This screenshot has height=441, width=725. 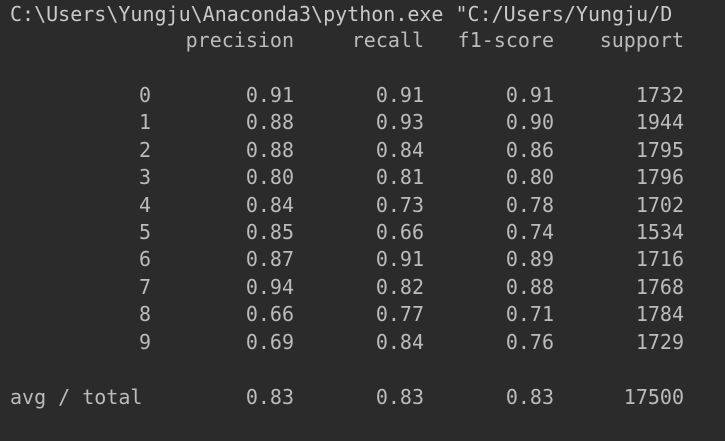 What do you see at coordinates (269, 177) in the screenshot?
I see `row-precision: 0.80` at bounding box center [269, 177].